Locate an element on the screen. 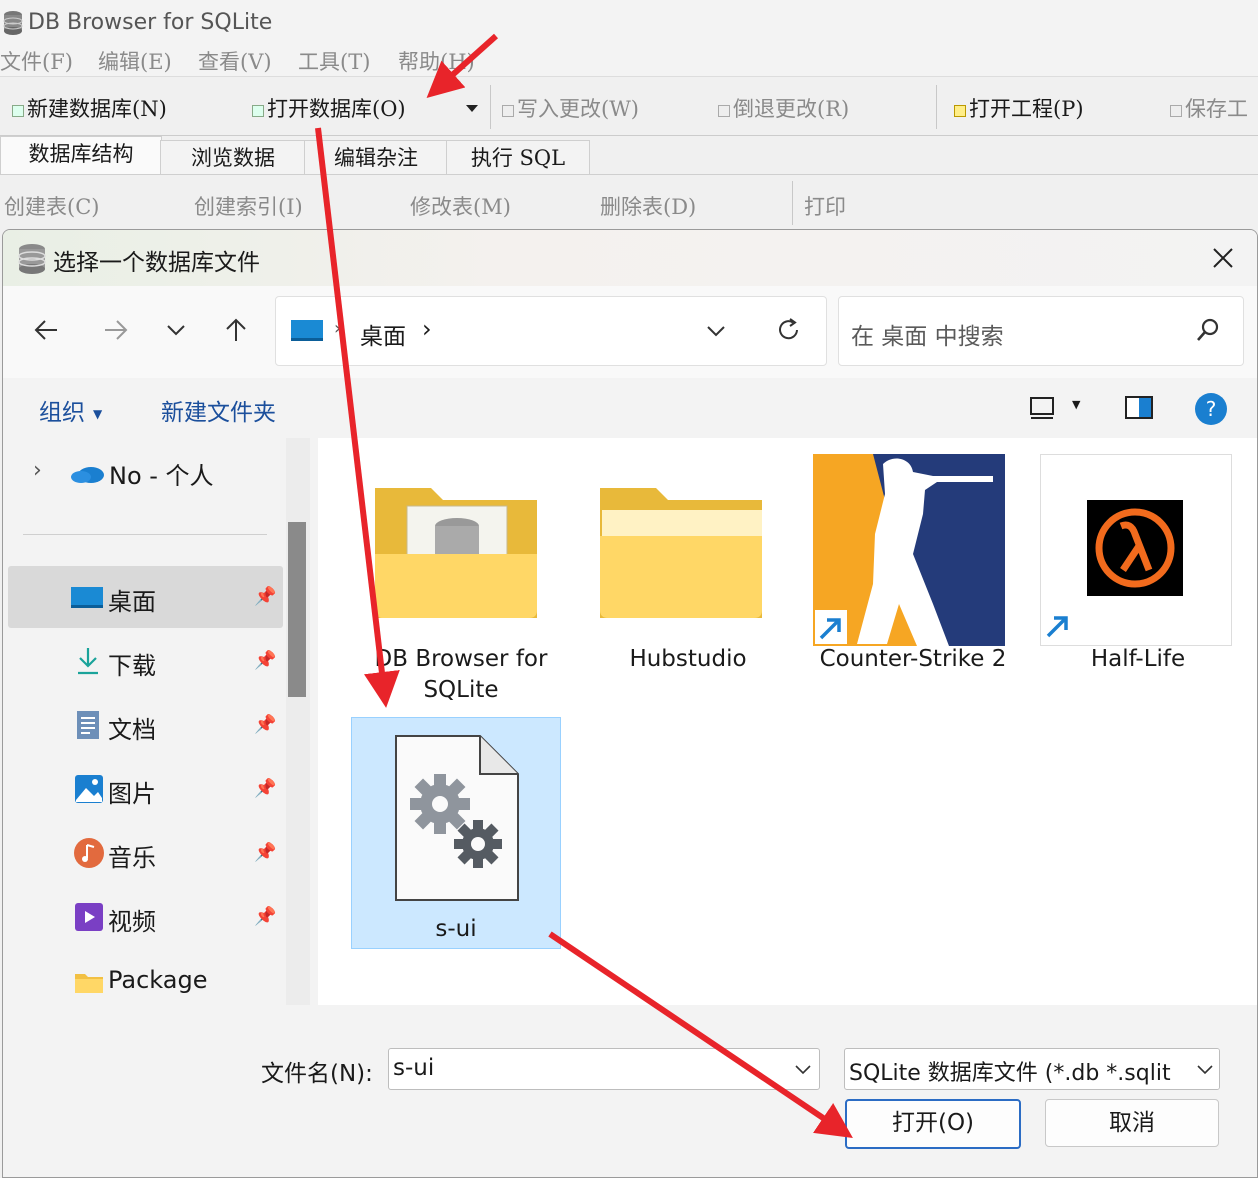  arrow-to-s-ui-file is located at coordinates (357, 417).